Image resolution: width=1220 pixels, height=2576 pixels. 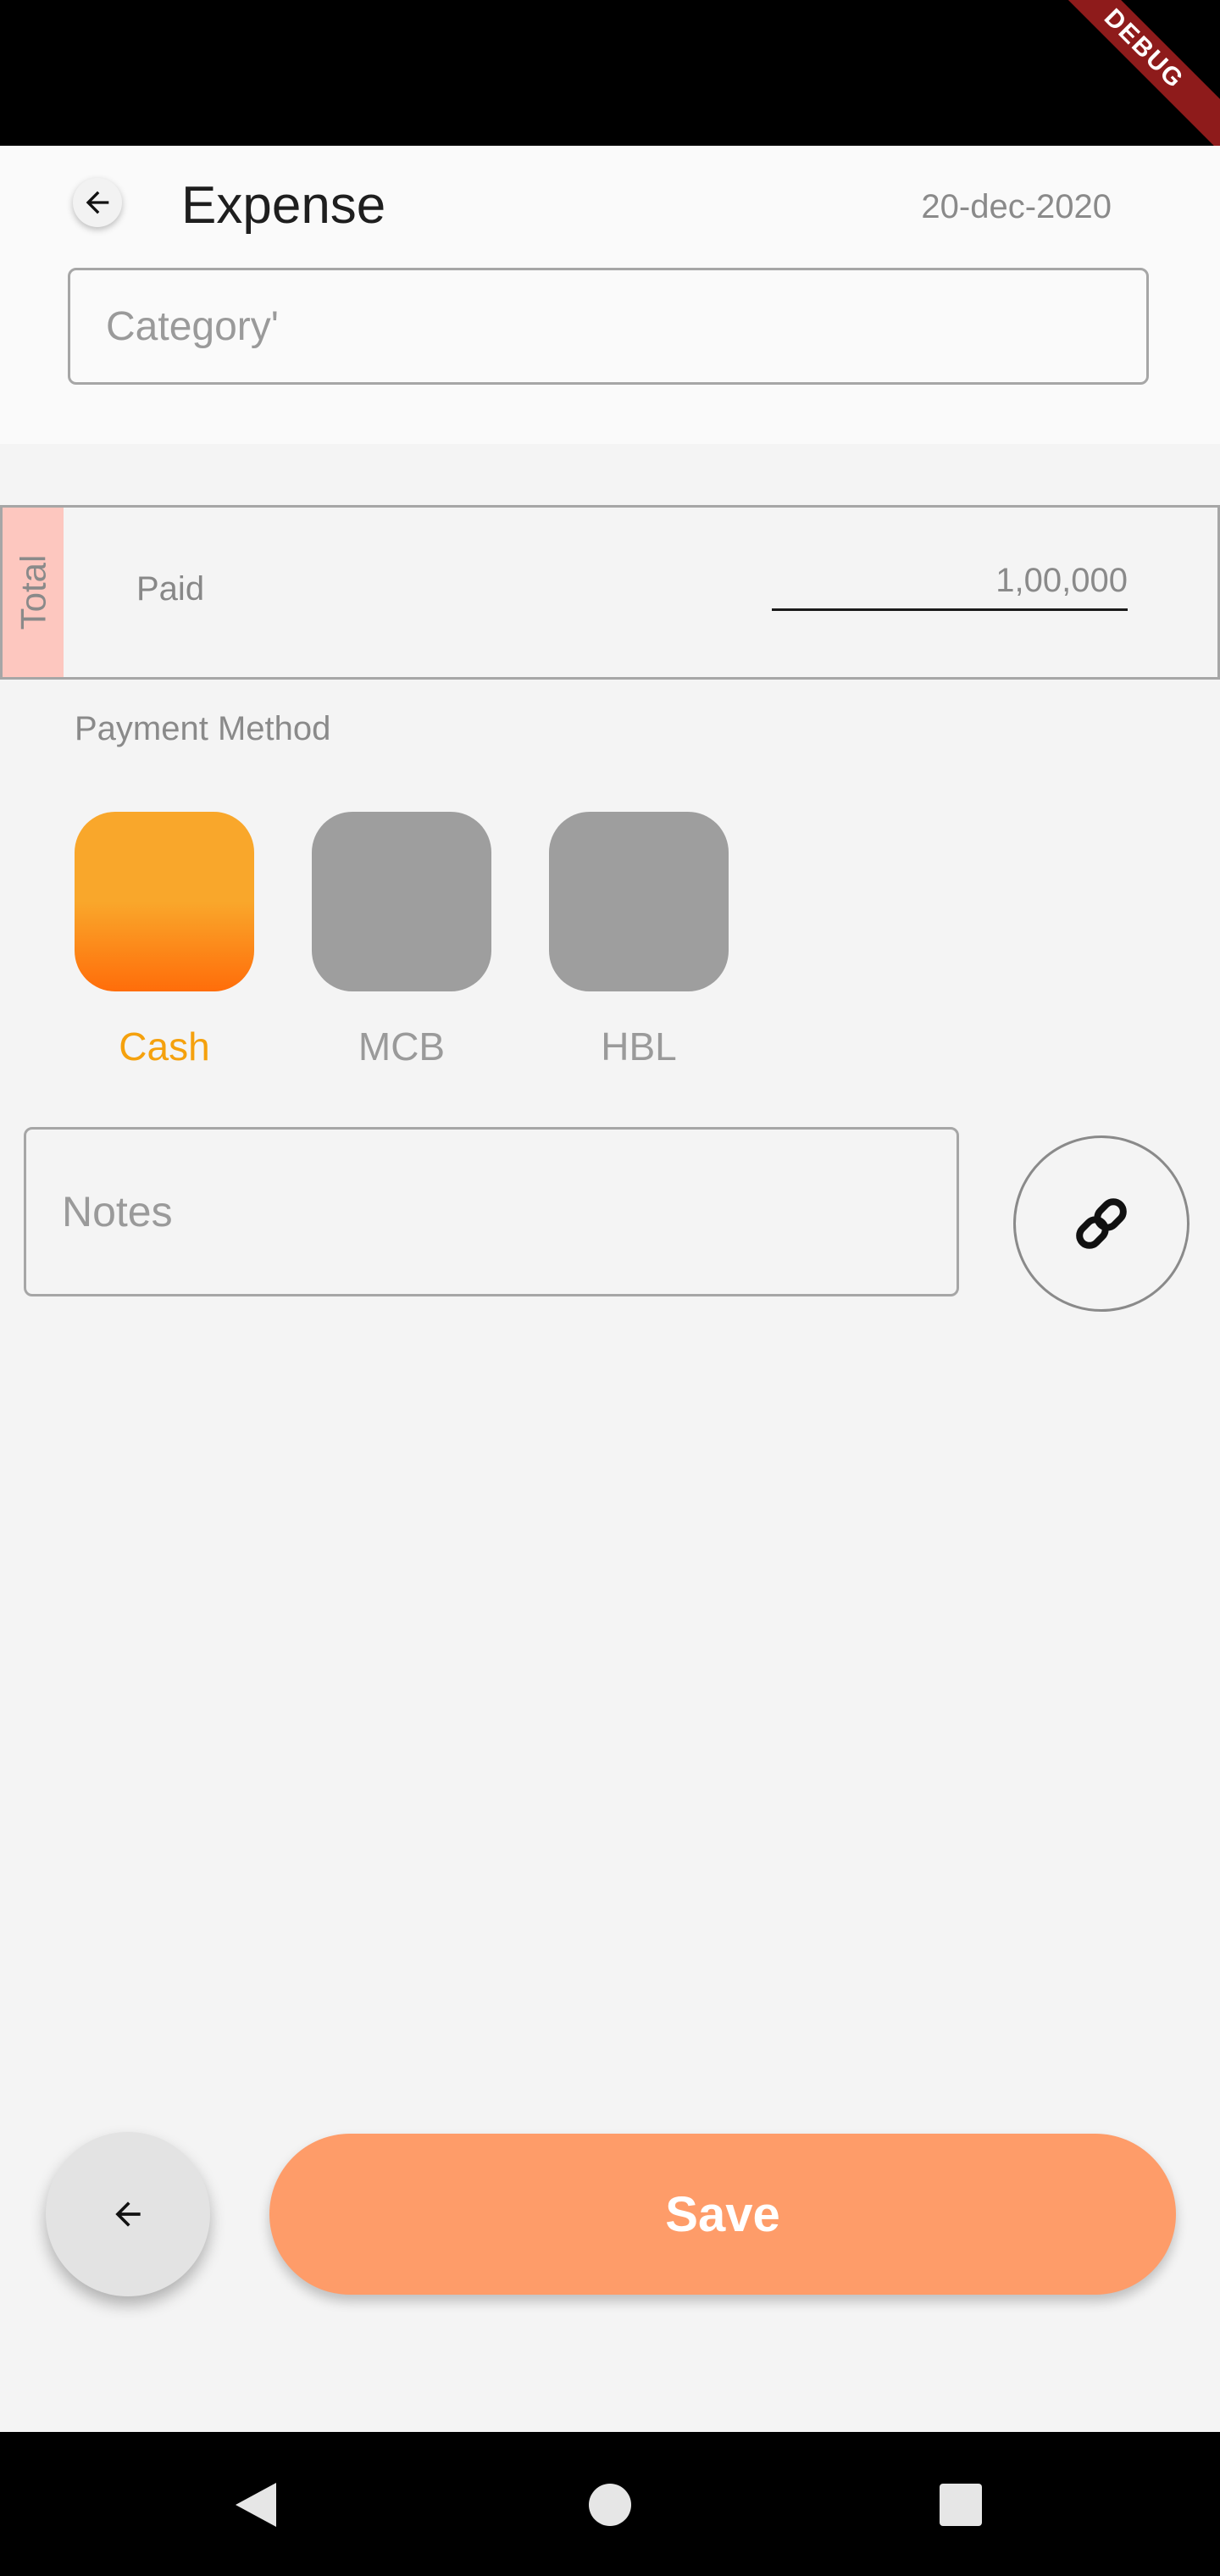 I want to click on payment-option-mcb: MCB, so click(x=401, y=940).